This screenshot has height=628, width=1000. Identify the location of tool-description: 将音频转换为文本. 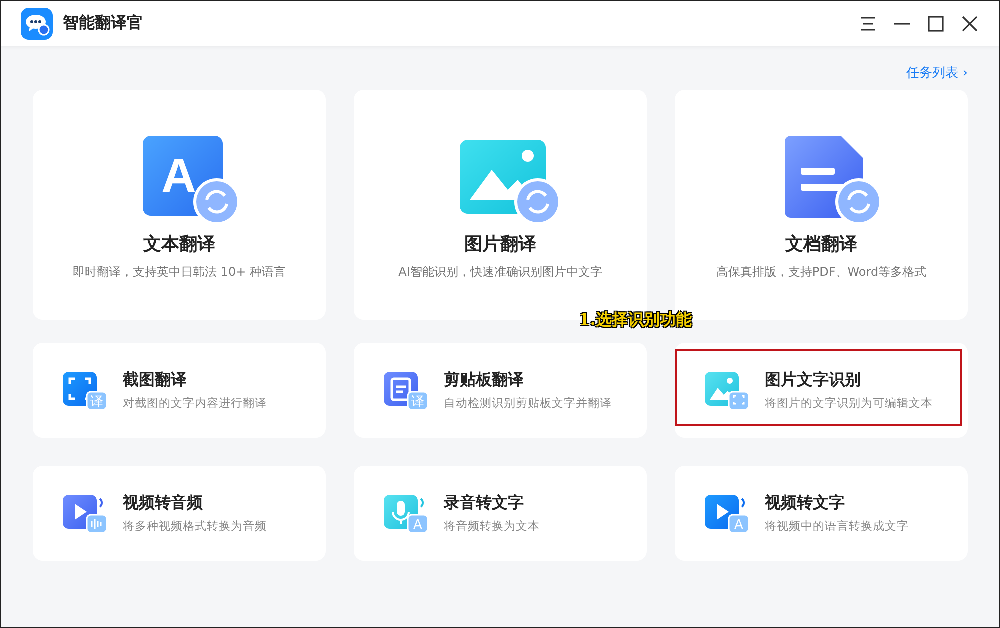
(492, 526).